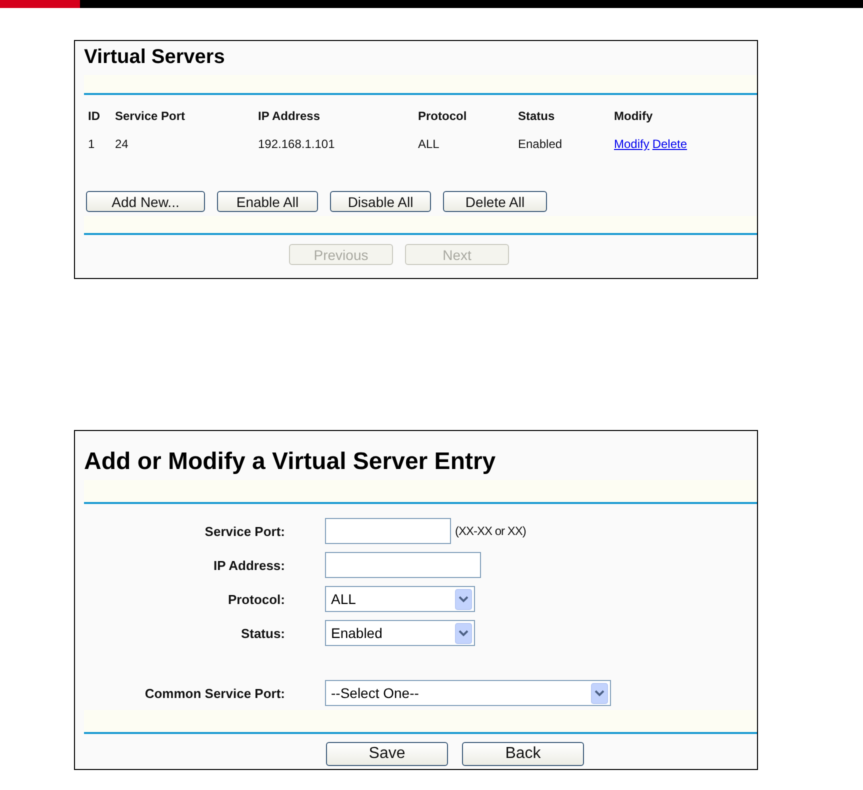  Describe the element at coordinates (297, 144) in the screenshot. I see `table-cell-text: 192.168.1.101` at that location.